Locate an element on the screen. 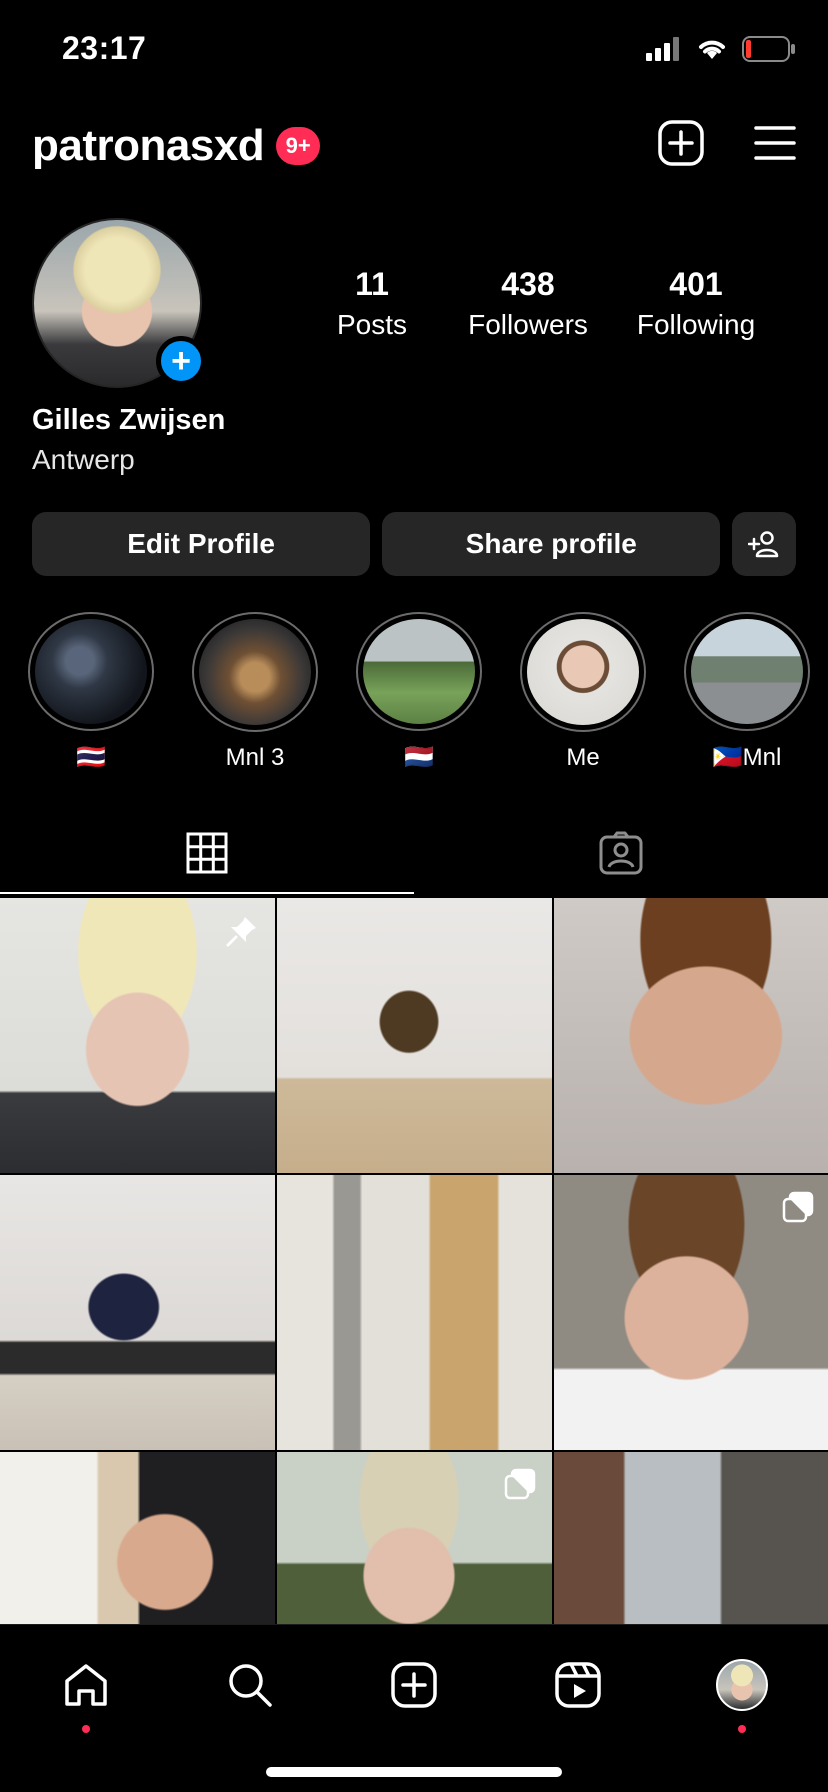 This screenshot has height=1792, width=828. profile-avatar is located at coordinates (742, 1685).